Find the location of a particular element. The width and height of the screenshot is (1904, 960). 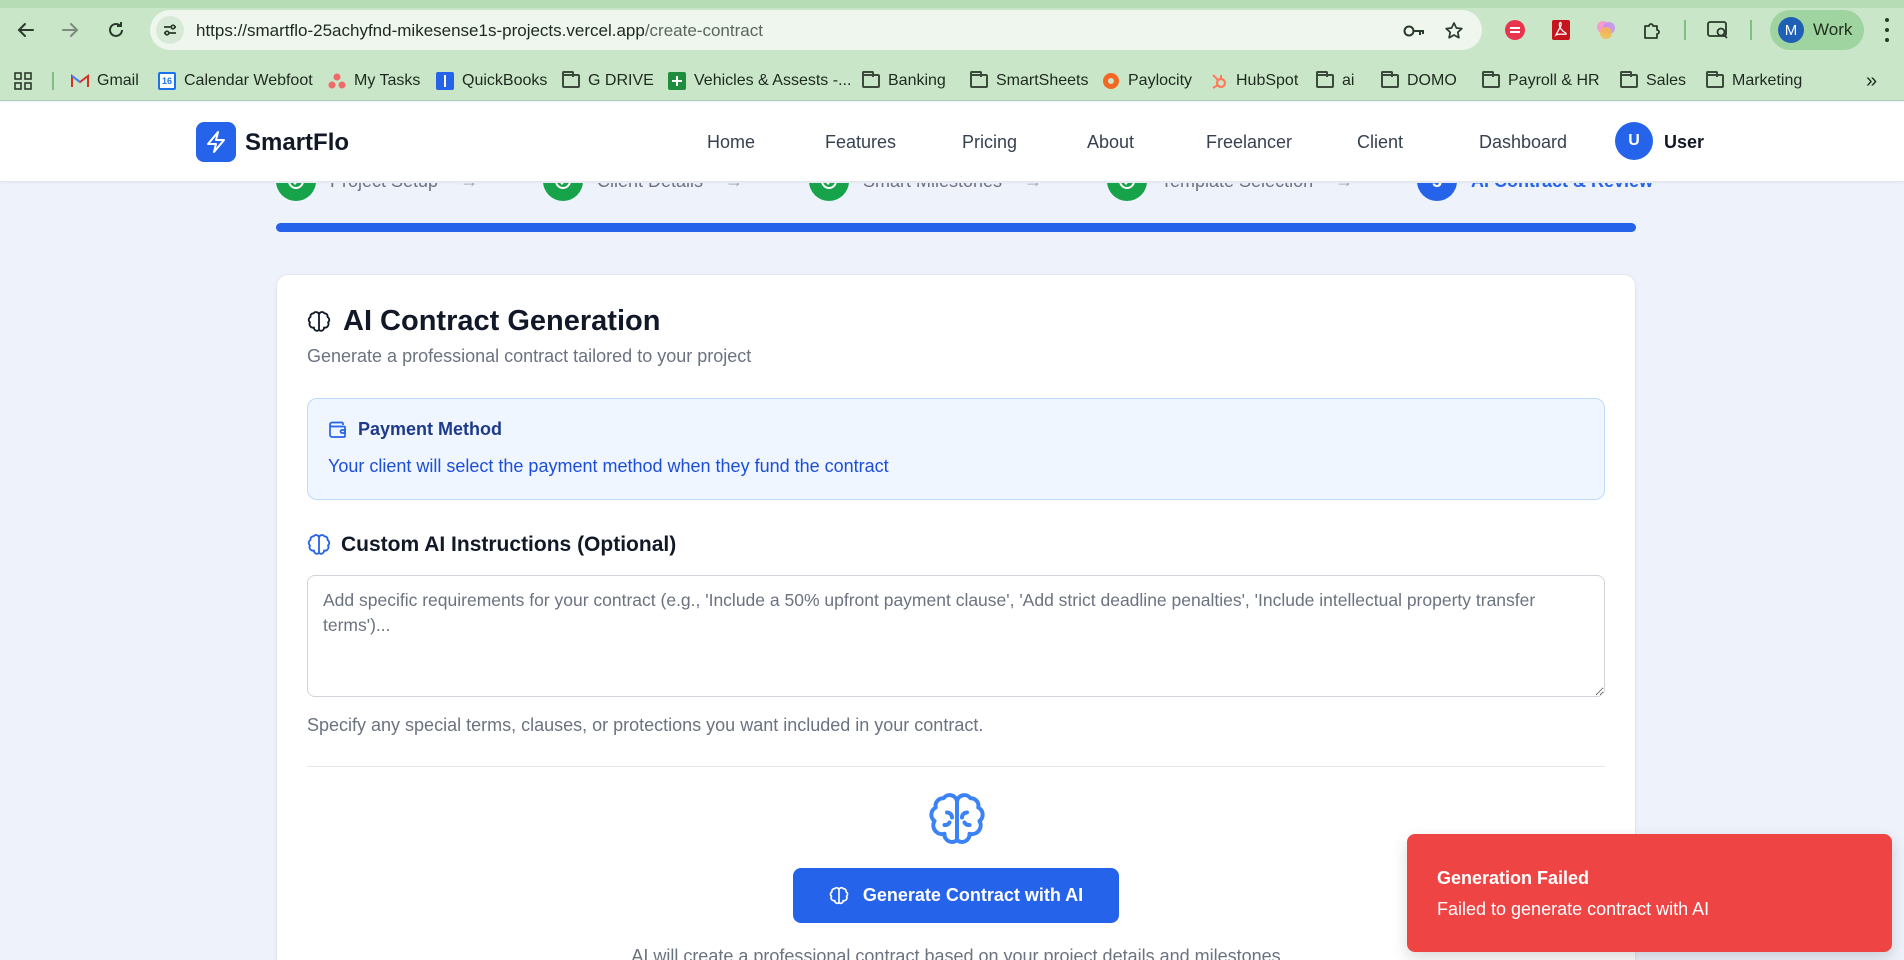

nav-features: Features is located at coordinates (860, 142).